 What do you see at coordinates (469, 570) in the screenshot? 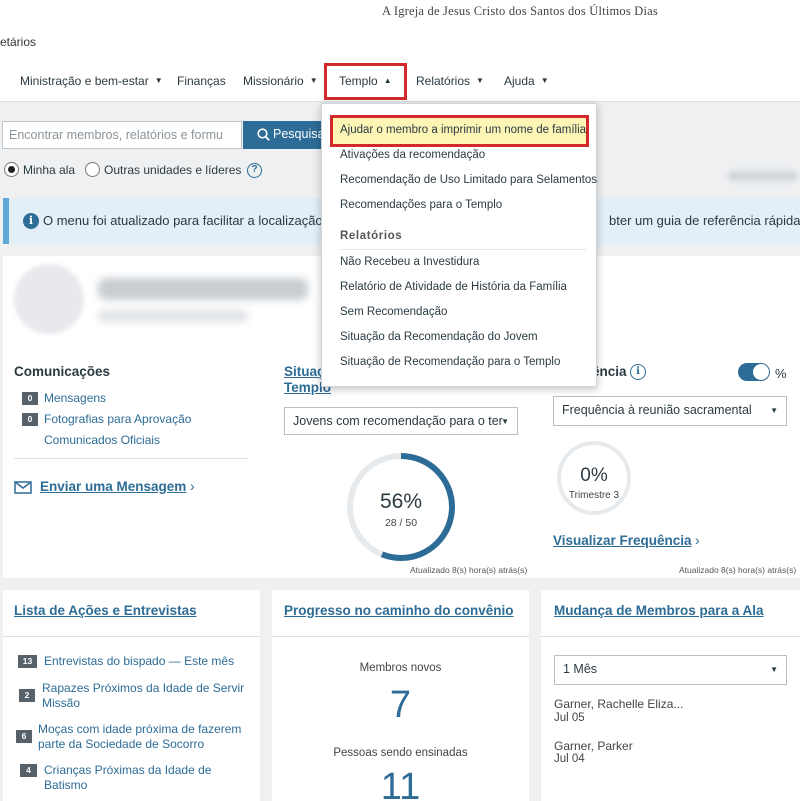
I see `temple-updated: Atualizado 8(s) hora(s) atrás(s)` at bounding box center [469, 570].